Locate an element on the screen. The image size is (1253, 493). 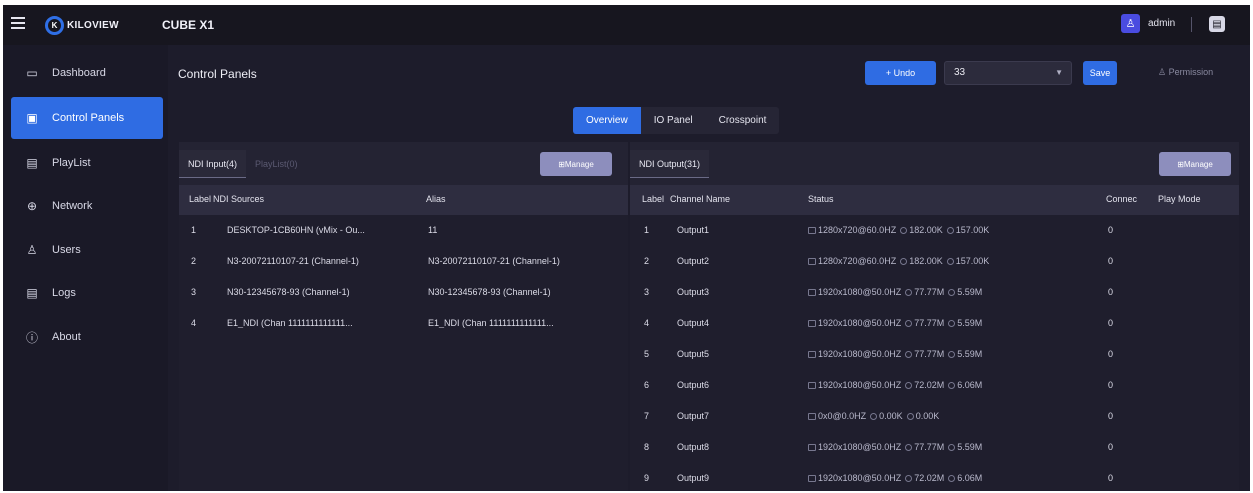
table-row: 5 Output5 1920x1080@50.0HZ 77.77M 5.59M 0 is located at coordinates (934, 354).